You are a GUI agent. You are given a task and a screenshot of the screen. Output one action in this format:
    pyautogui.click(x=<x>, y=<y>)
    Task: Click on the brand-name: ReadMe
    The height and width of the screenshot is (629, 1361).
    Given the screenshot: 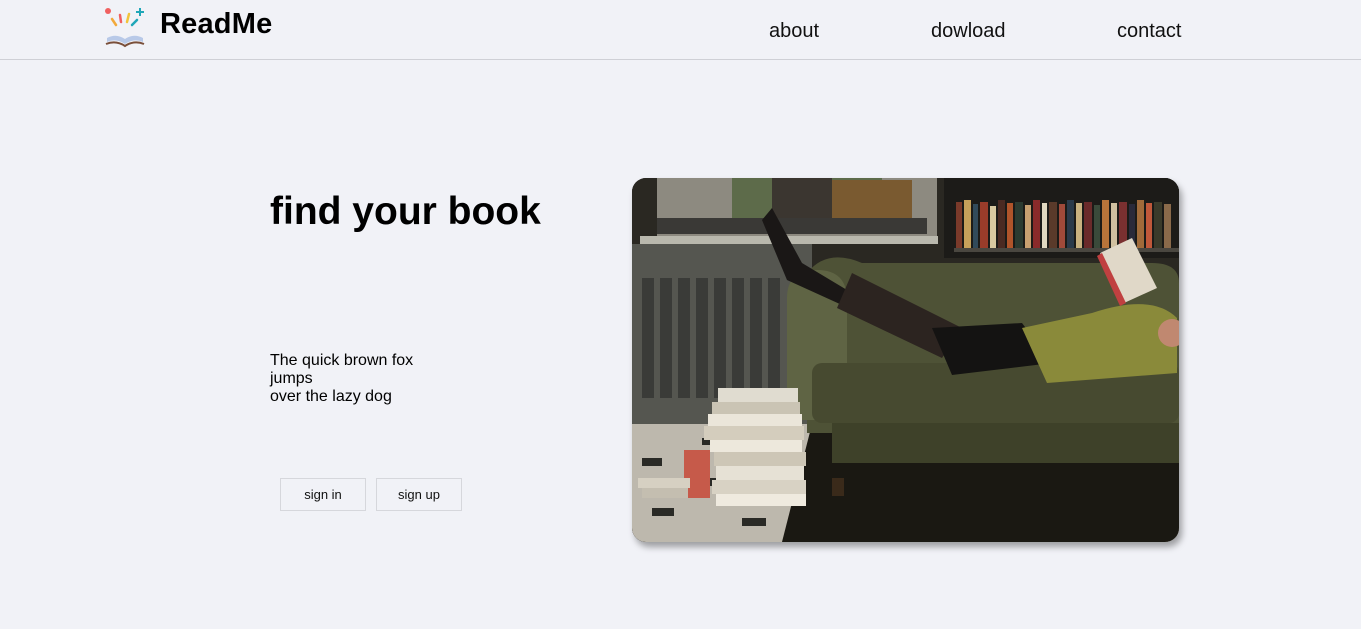 What is the action you would take?
    pyautogui.click(x=216, y=24)
    